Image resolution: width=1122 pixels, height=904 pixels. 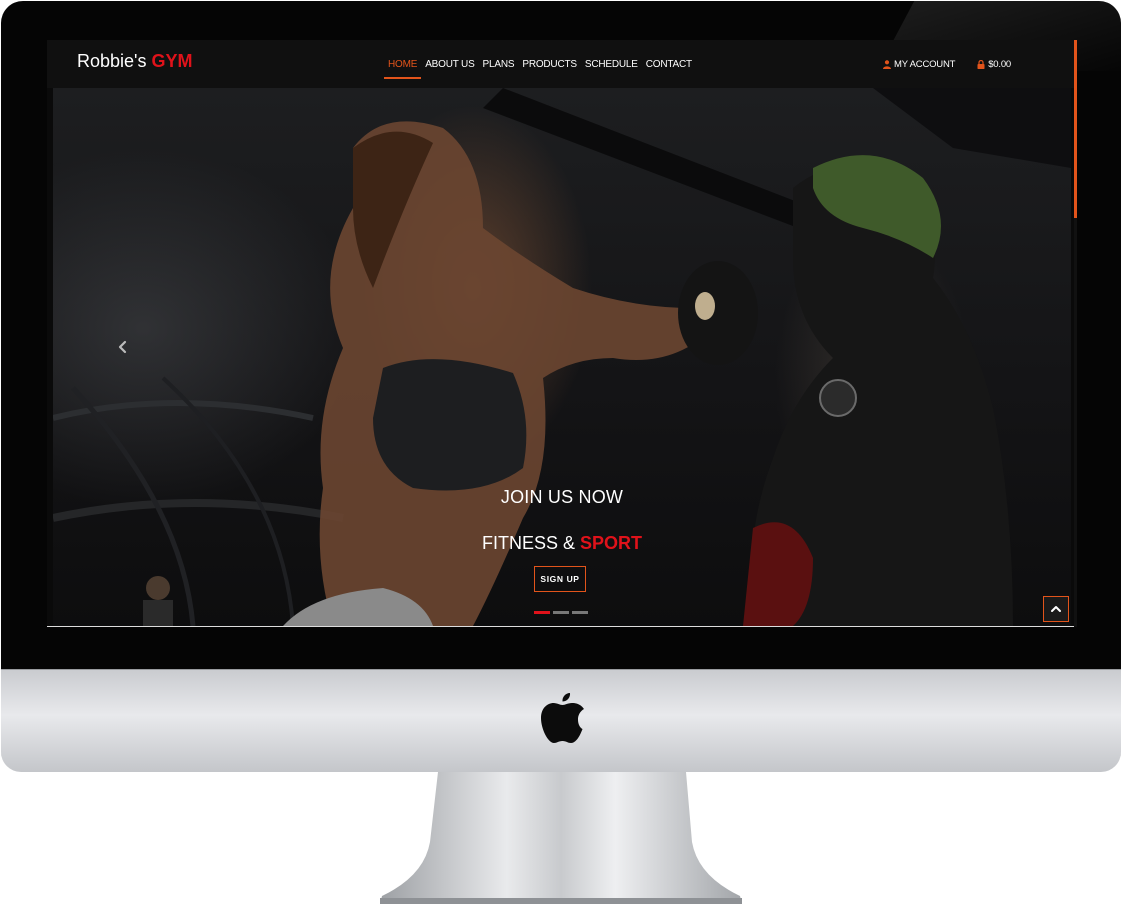 I want to click on user-icon, so click(x=887, y=64).